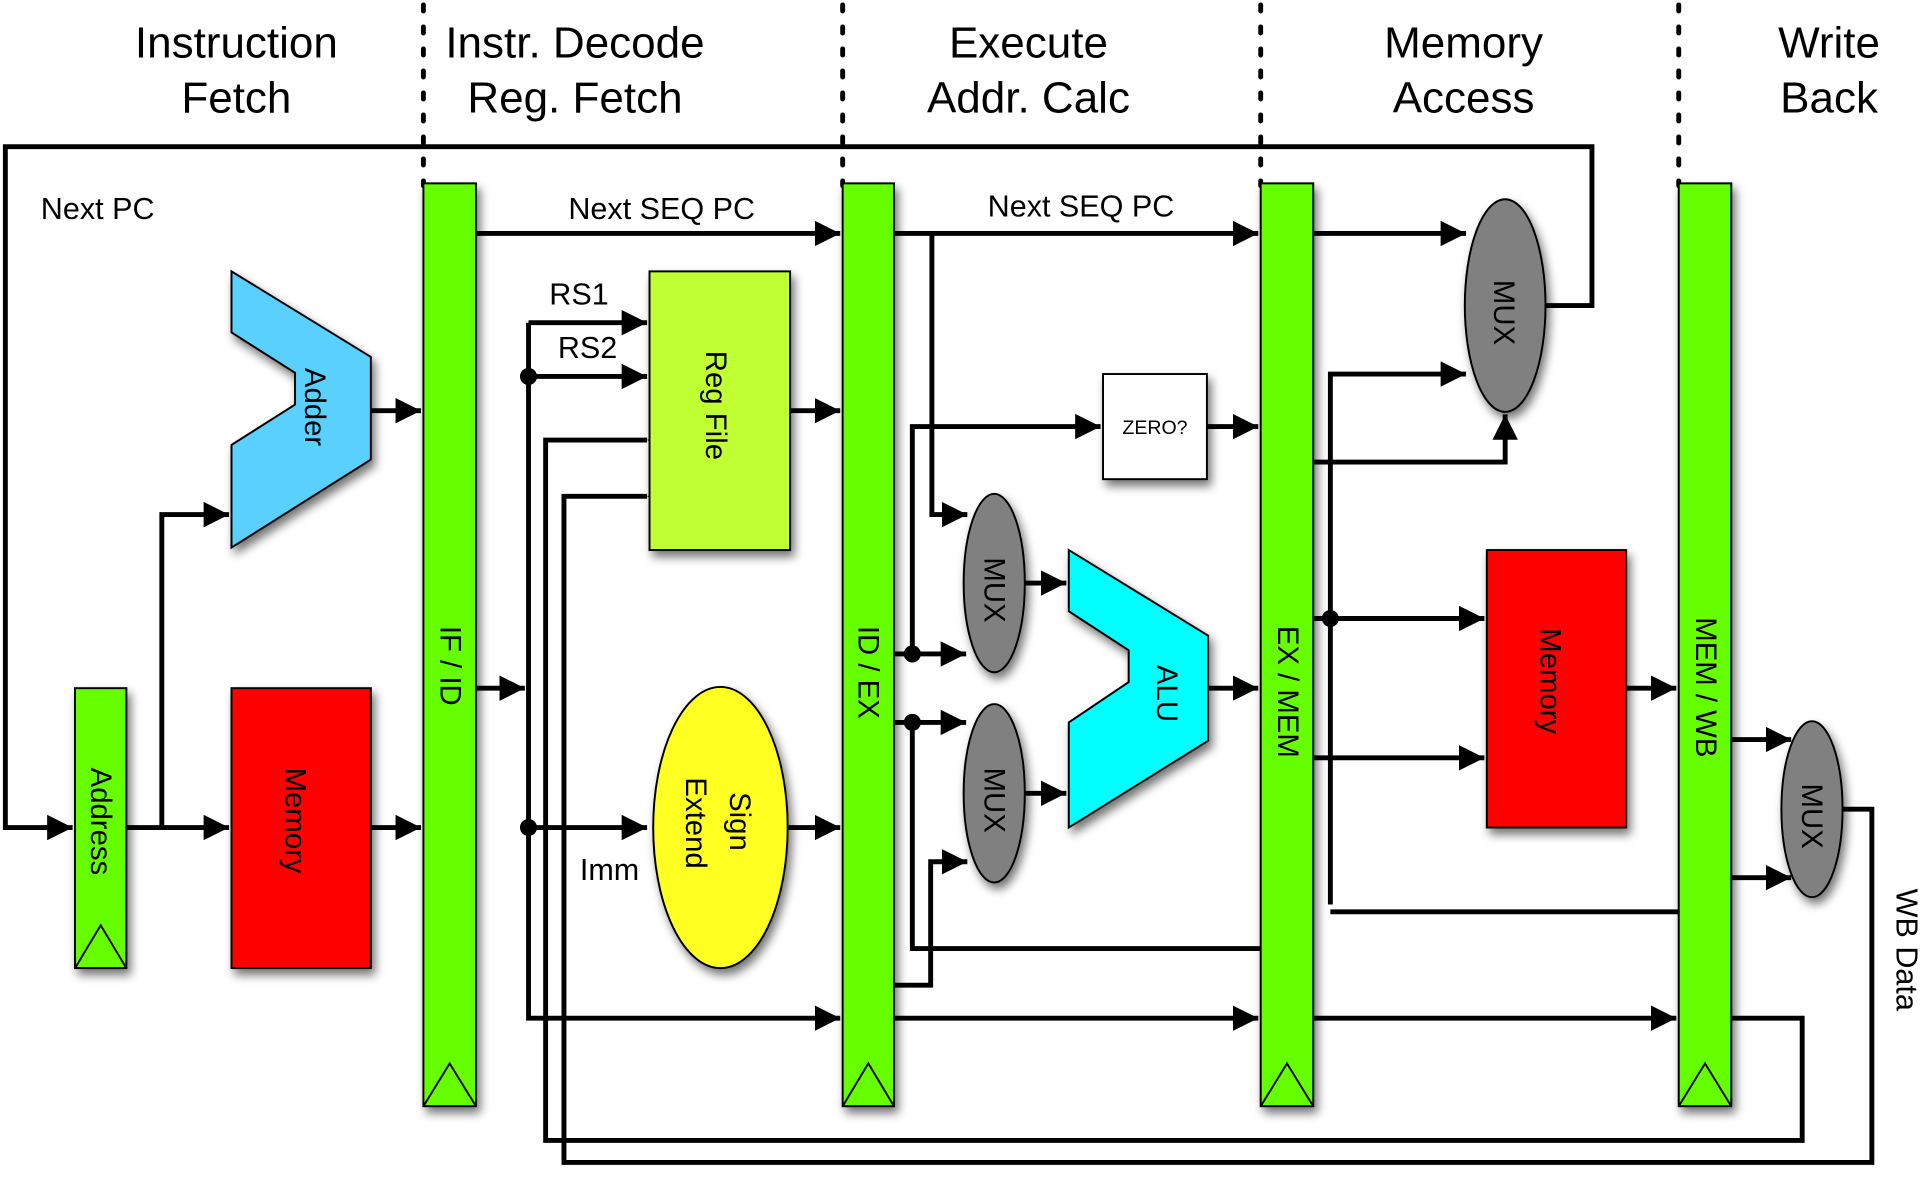 The height and width of the screenshot is (1182, 1920). What do you see at coordinates (930, 918) in the screenshot?
I see `wire-imm-to-mux2` at bounding box center [930, 918].